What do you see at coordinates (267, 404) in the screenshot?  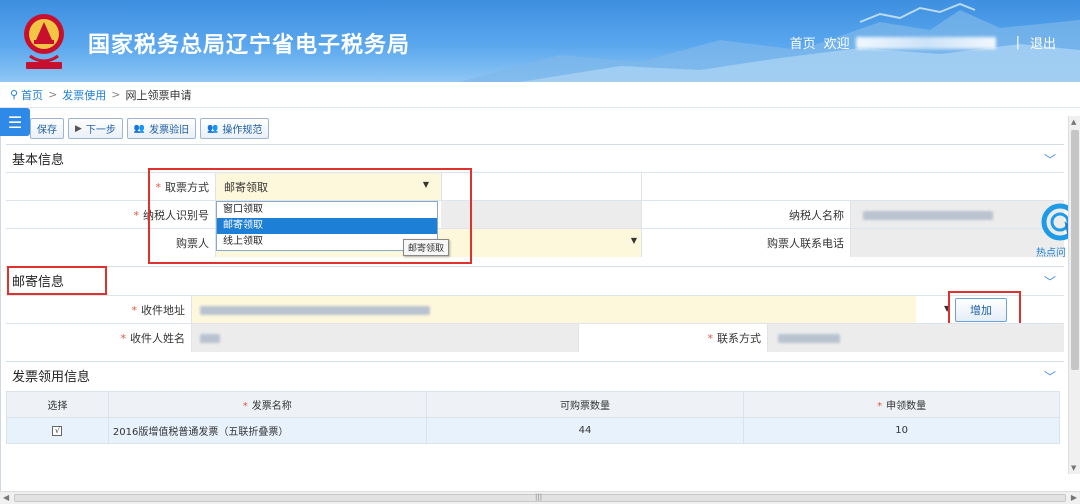 I see `column-header-invoice-name: * 发票名称` at bounding box center [267, 404].